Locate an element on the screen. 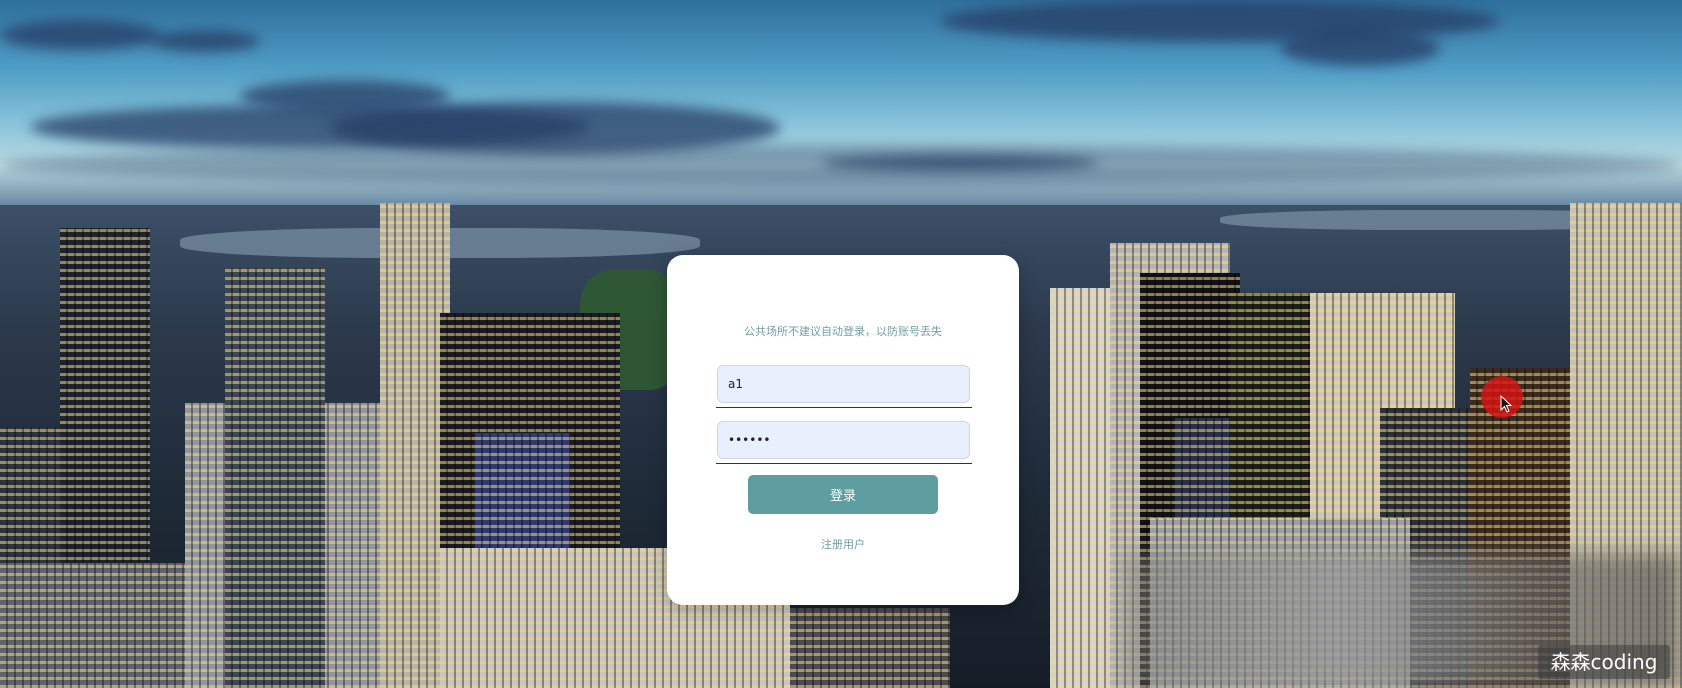  security-hint: 公共场所不建议自动登录，以防账号丢失 is located at coordinates (843, 331).